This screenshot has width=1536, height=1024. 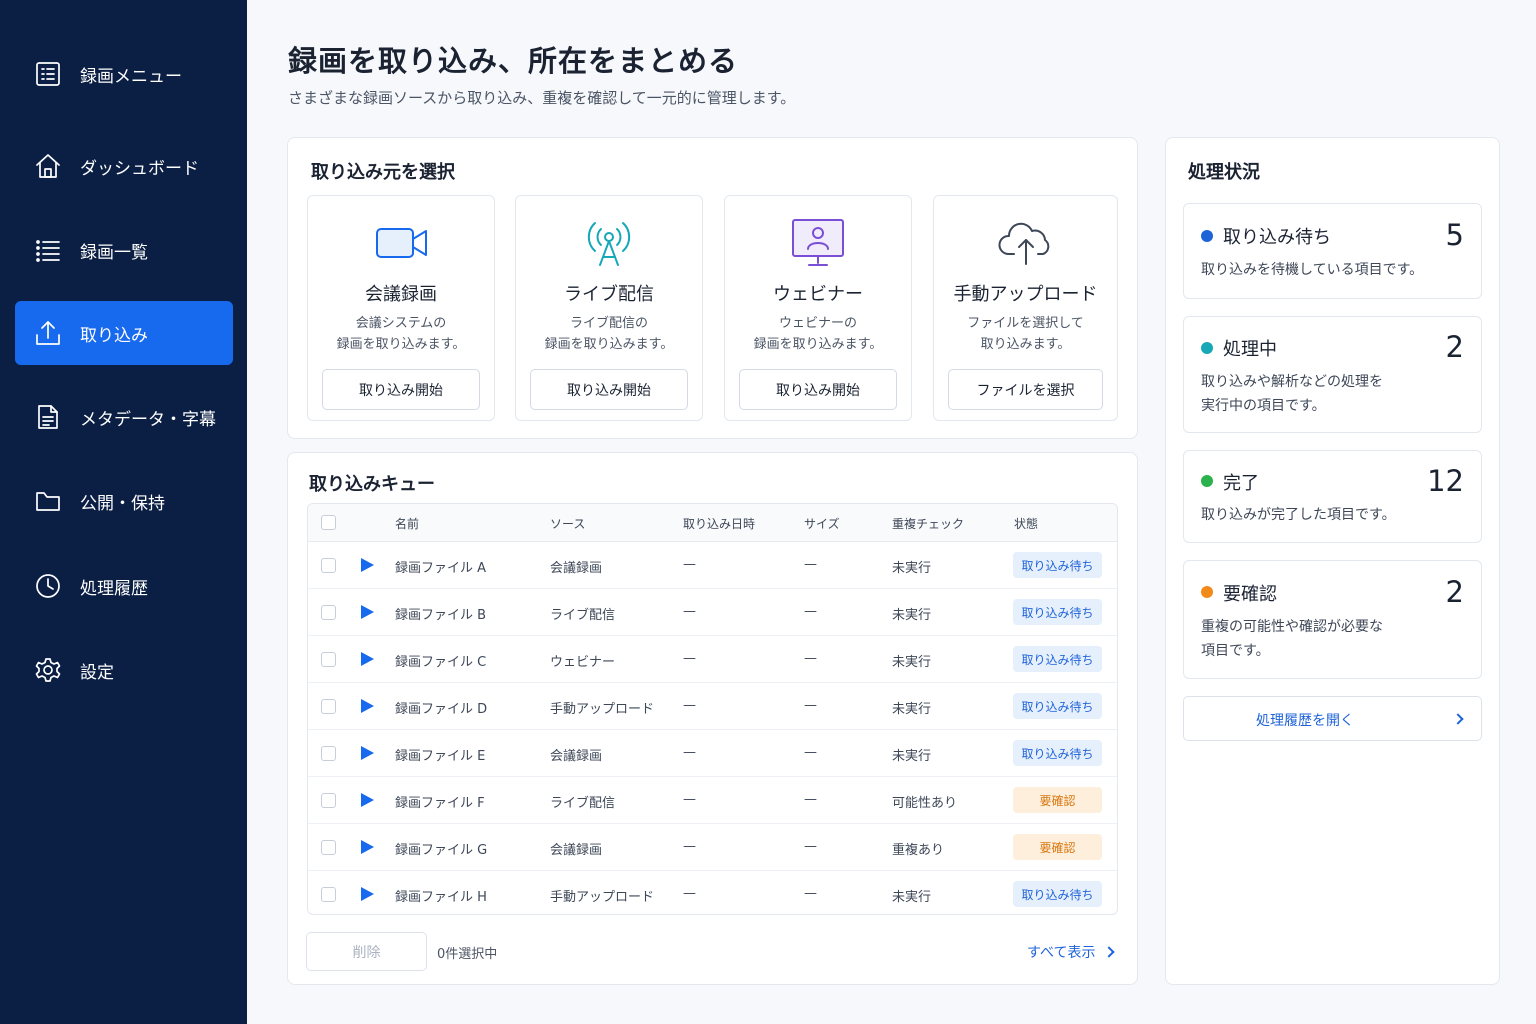 I want to click on select-all-checkbox, so click(x=328, y=522).